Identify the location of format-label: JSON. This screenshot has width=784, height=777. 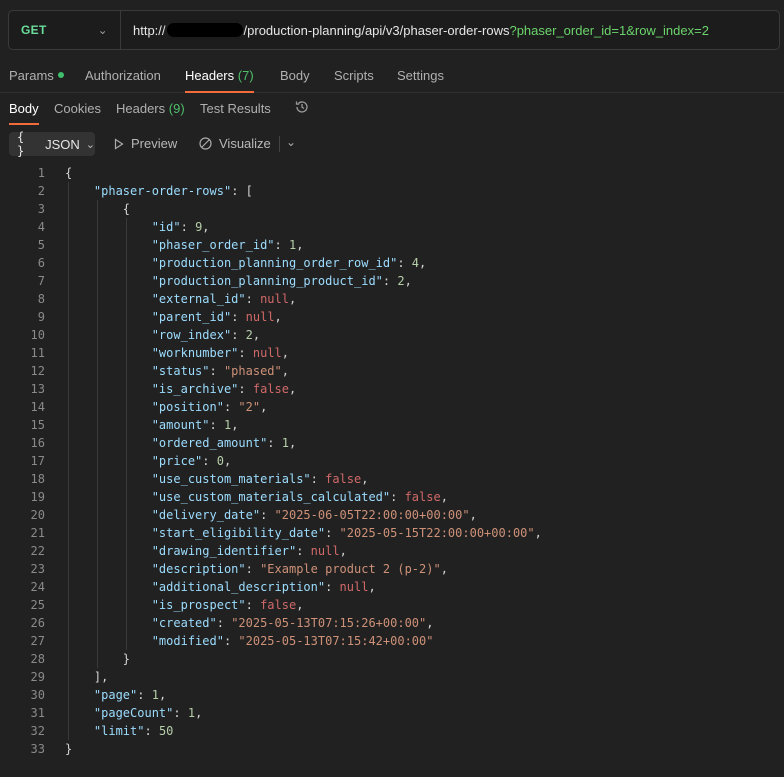
(62, 144).